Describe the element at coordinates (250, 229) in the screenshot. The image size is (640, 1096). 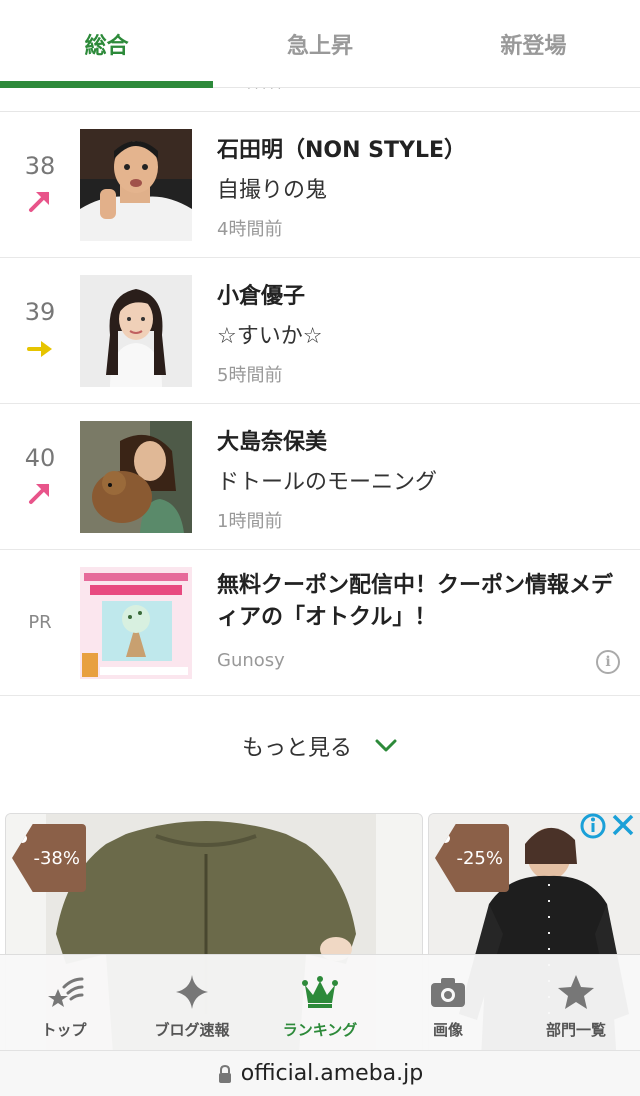
I see `post-time: 4時間前` at that location.